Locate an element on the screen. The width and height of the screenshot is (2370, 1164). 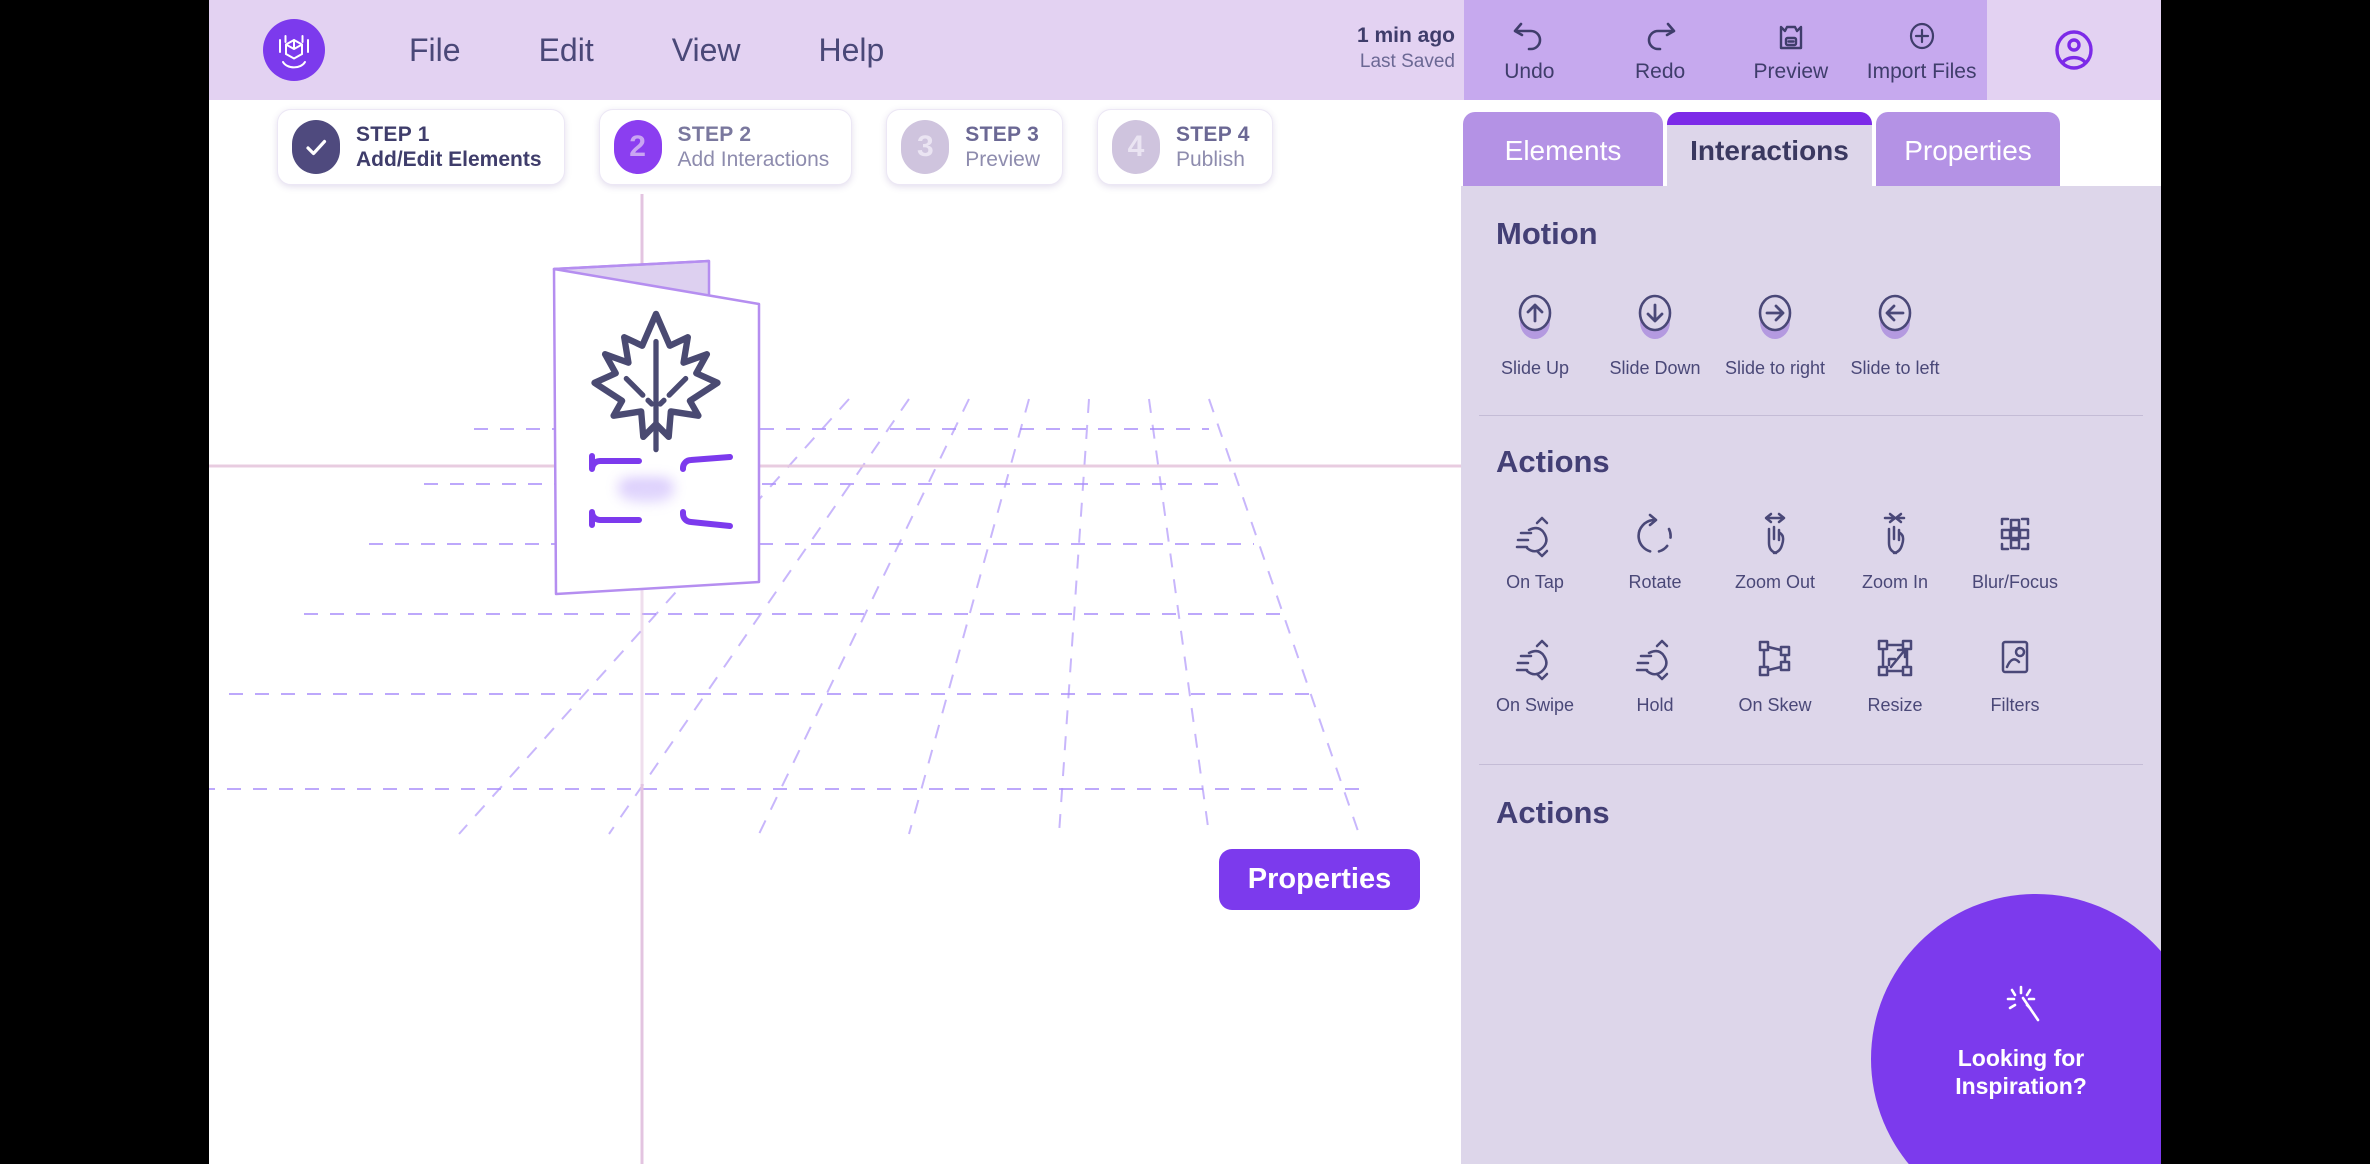
action-zoom-in: Zoom In is located at coordinates (1895, 549).